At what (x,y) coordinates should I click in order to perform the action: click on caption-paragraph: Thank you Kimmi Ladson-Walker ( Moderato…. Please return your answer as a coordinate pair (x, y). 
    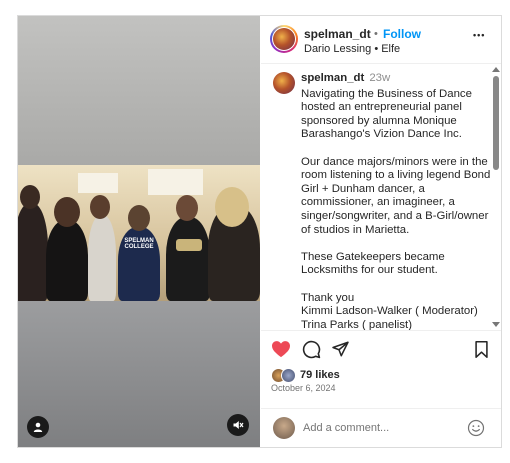
    Looking at the image, I should click on (389, 311).